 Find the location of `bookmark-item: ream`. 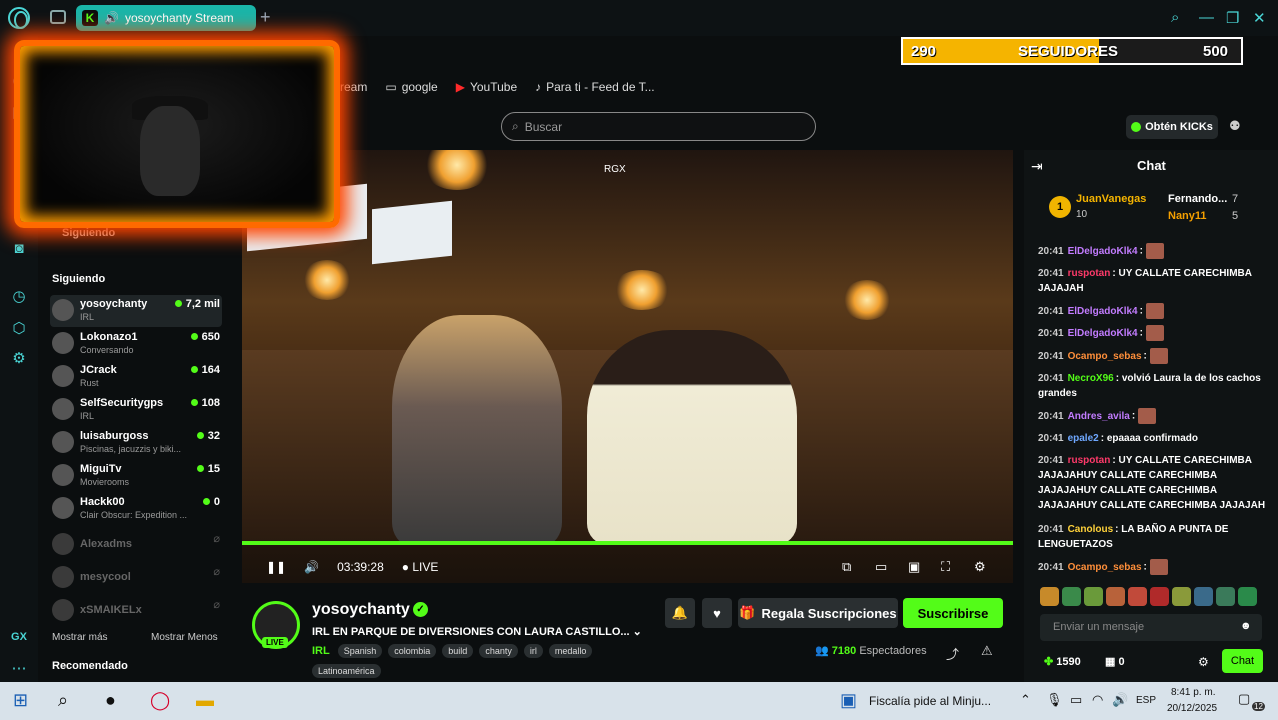

bookmark-item: ream is located at coordinates (353, 87).